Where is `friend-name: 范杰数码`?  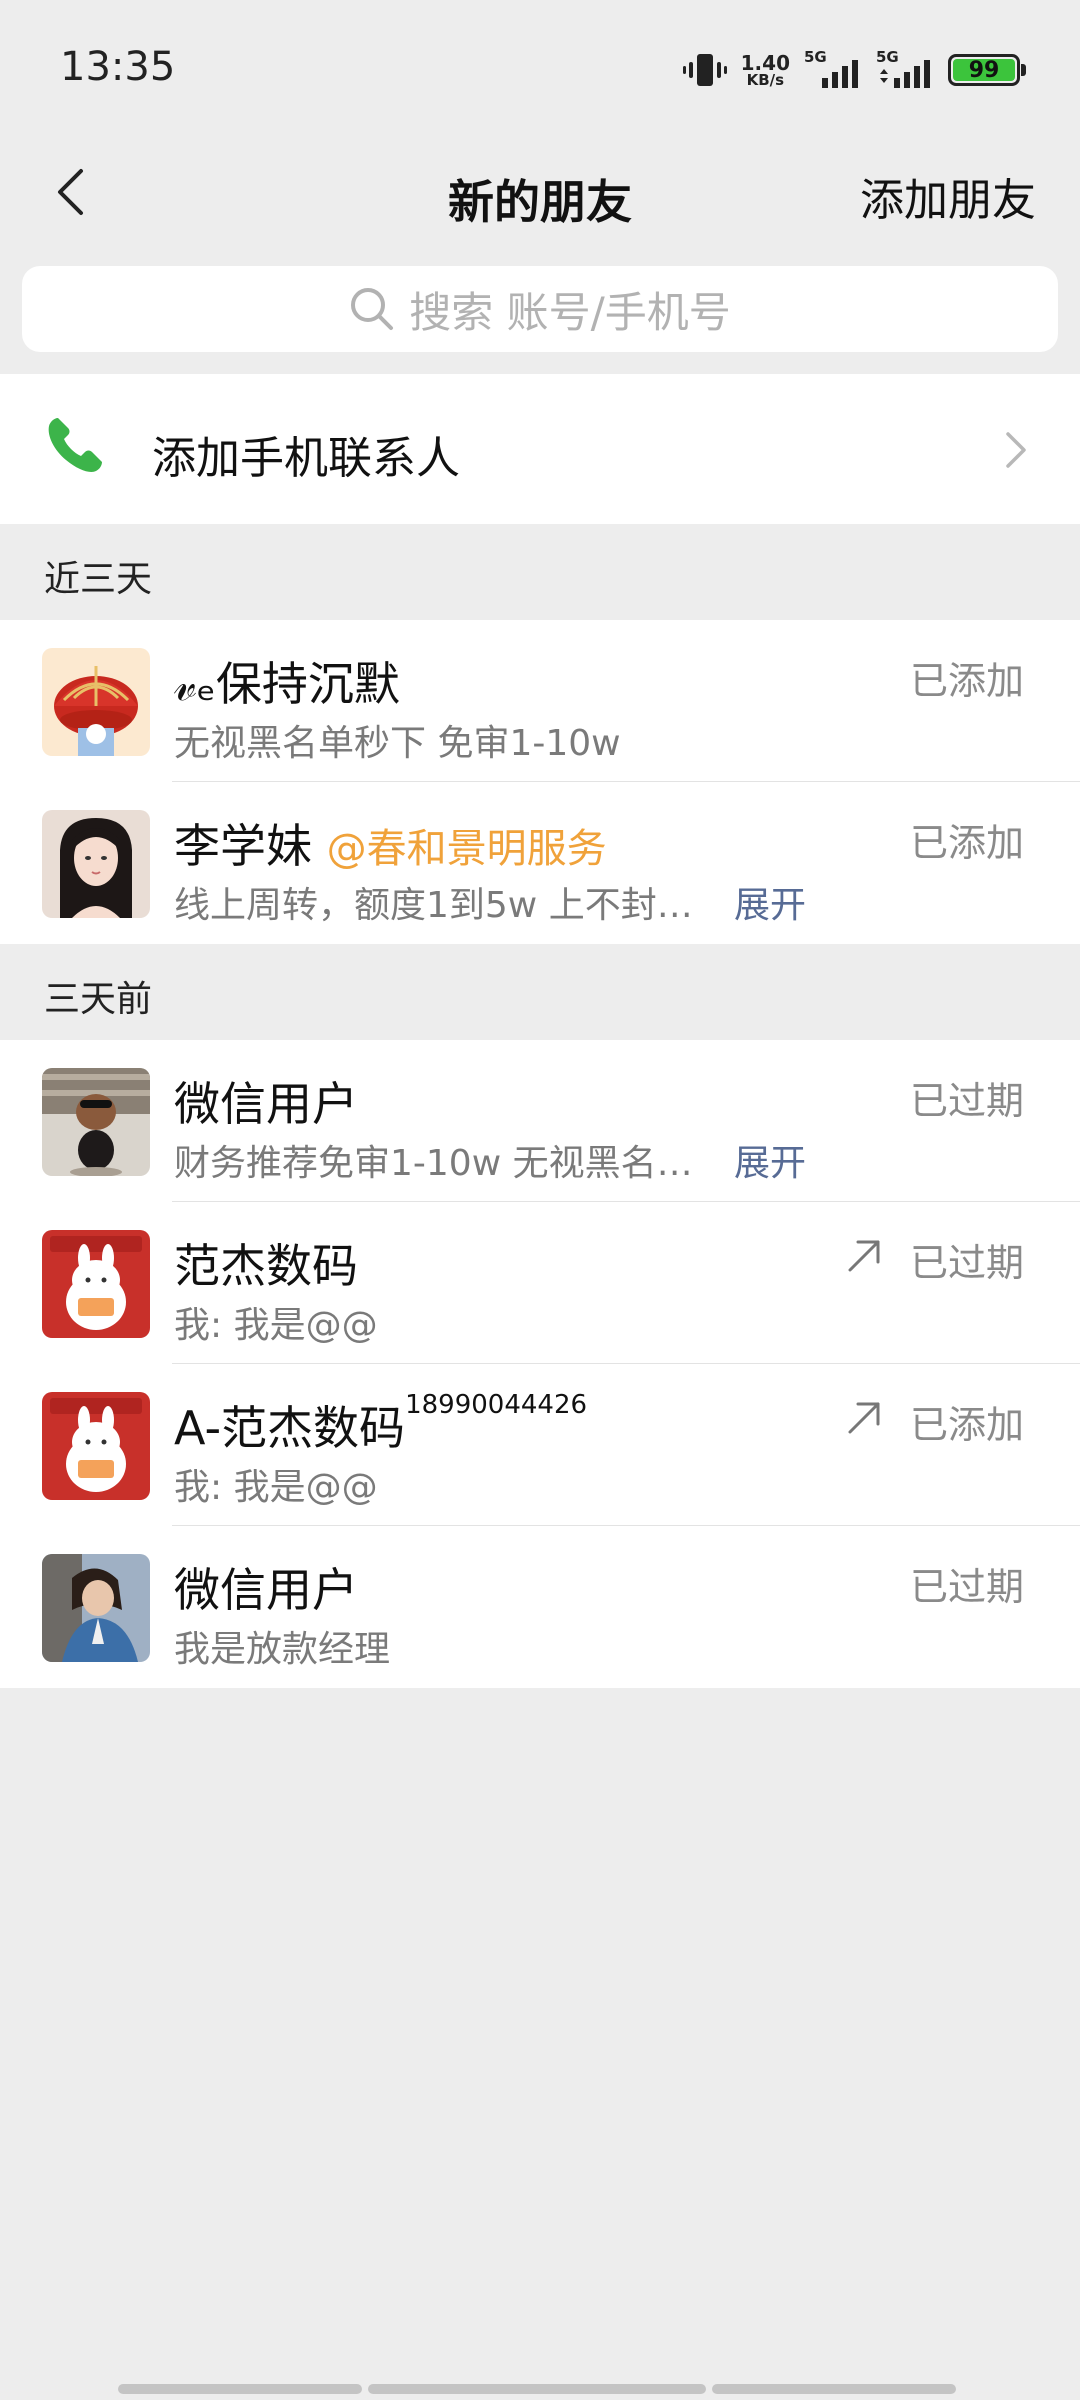
friend-name: 范杰数码 is located at coordinates (266, 1263).